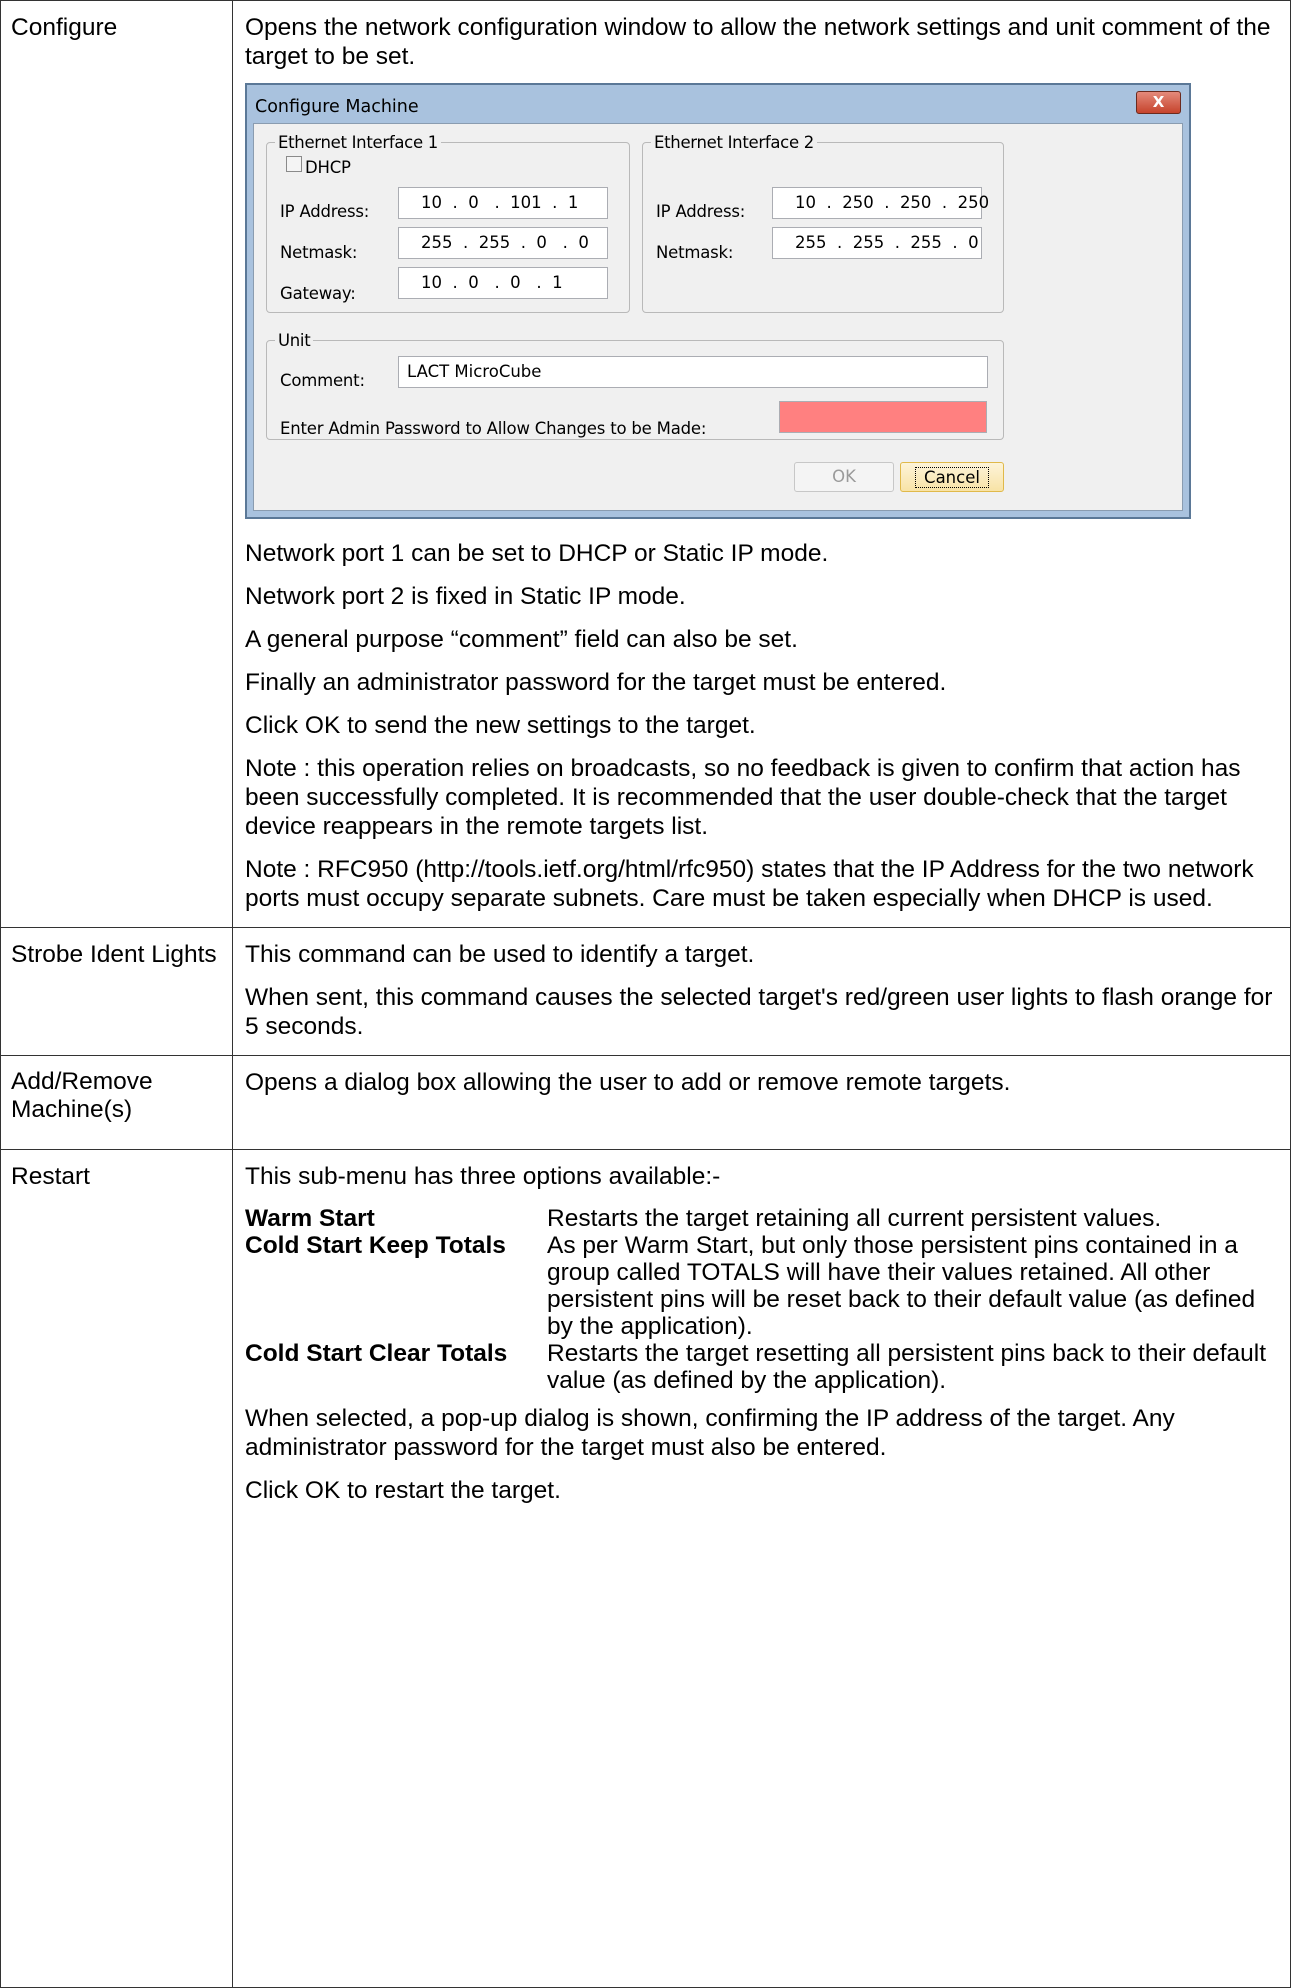 The height and width of the screenshot is (1988, 1292). Describe the element at coordinates (322, 380) in the screenshot. I see `comment-label: Comment:` at that location.